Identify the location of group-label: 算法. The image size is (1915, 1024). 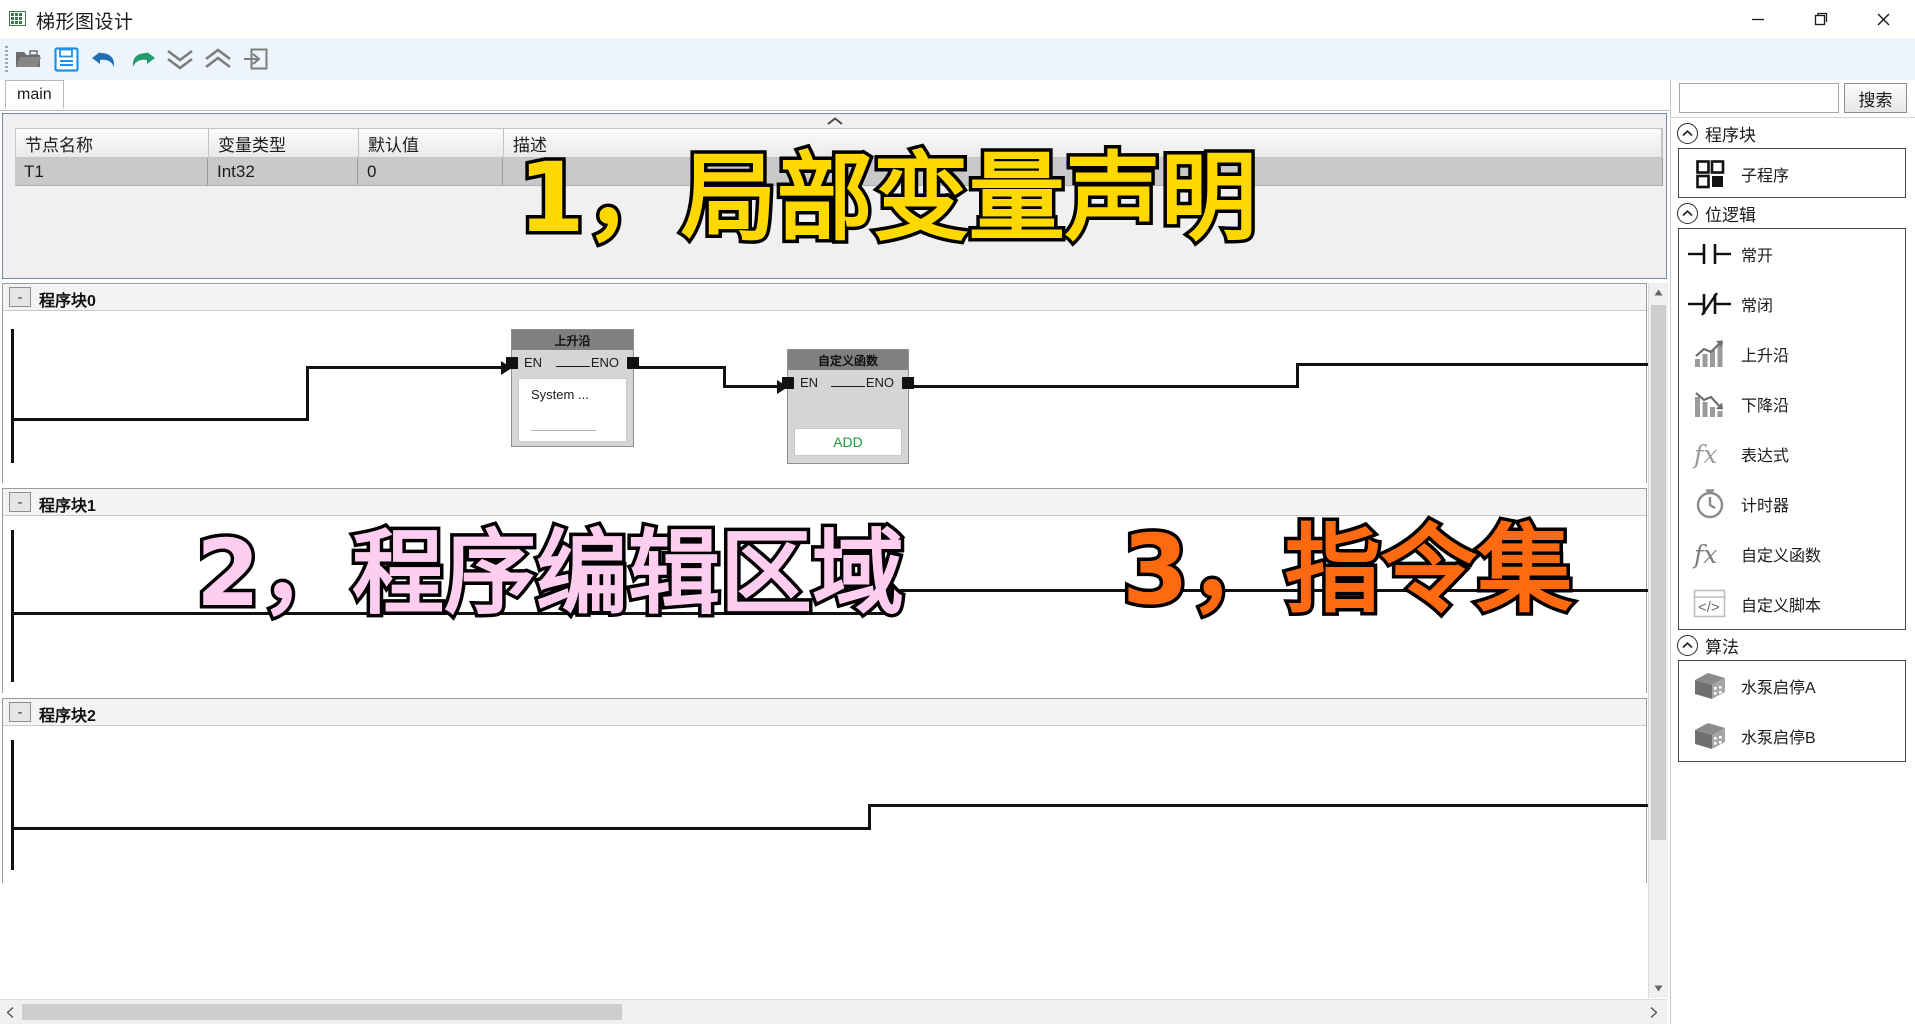
(1722, 647).